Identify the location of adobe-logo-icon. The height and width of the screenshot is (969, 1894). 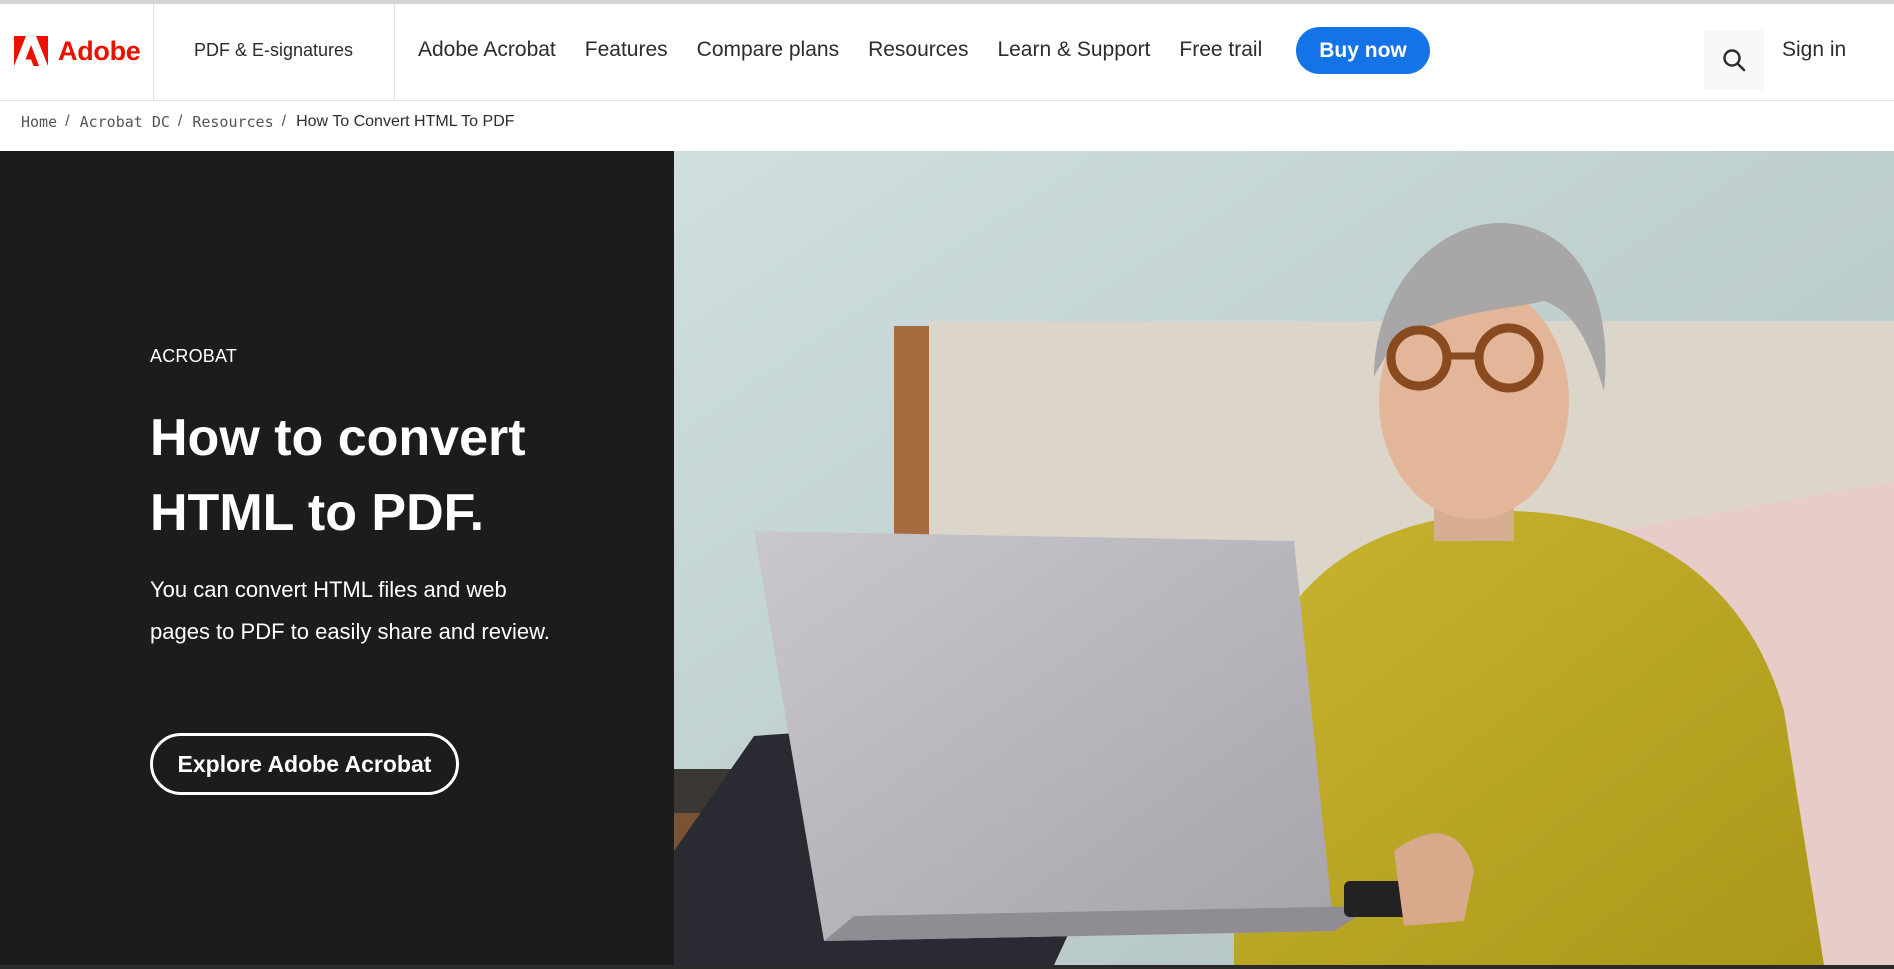
(31, 51).